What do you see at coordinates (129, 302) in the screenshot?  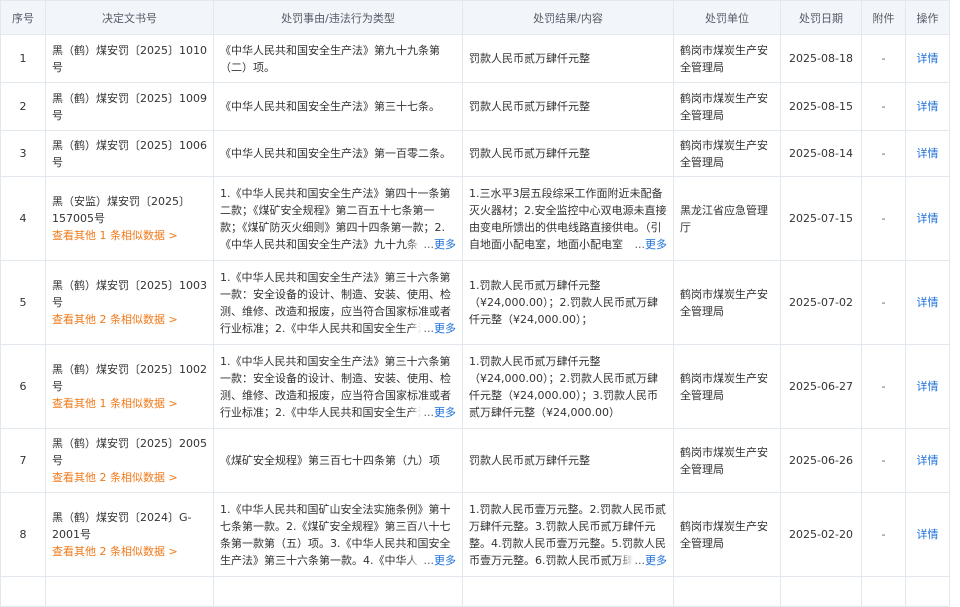 I see `doc-no-cell: 黑（鹤）煤安罚〔2025〕1003号 查看其他 2 条相似数据 >` at bounding box center [129, 302].